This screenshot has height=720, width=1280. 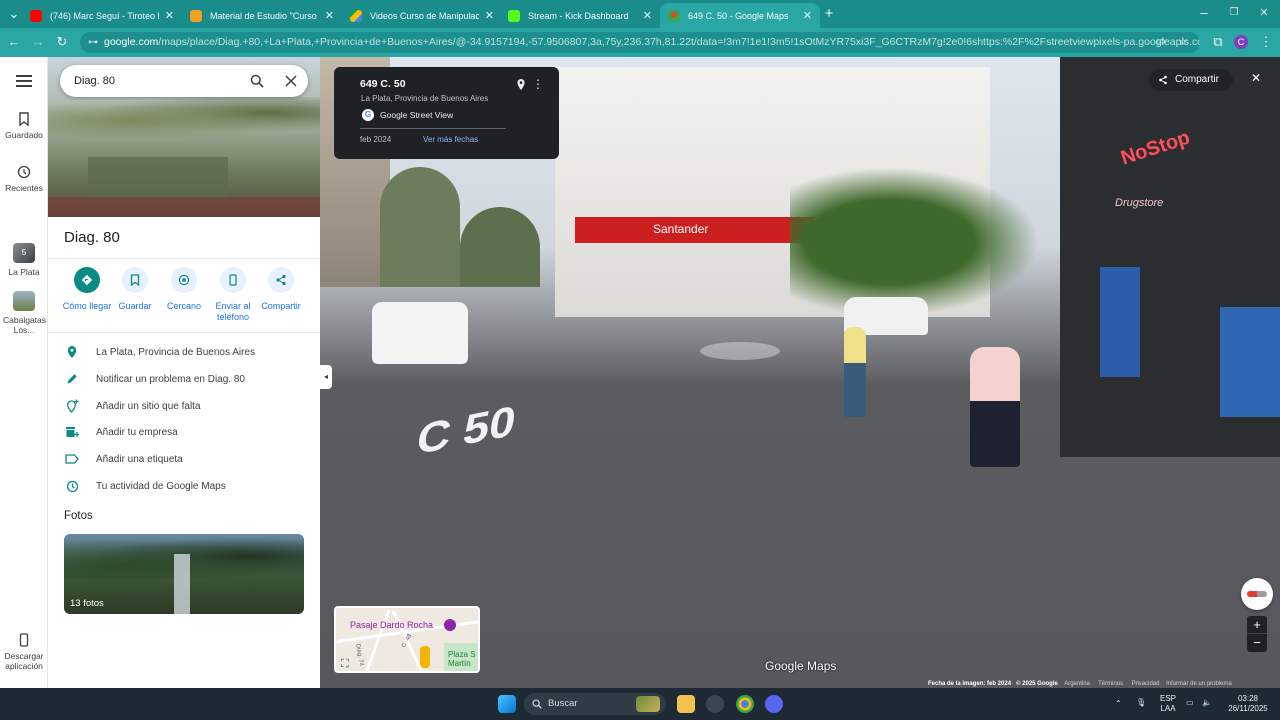 I want to click on forward-icon: →, so click(x=38, y=42).